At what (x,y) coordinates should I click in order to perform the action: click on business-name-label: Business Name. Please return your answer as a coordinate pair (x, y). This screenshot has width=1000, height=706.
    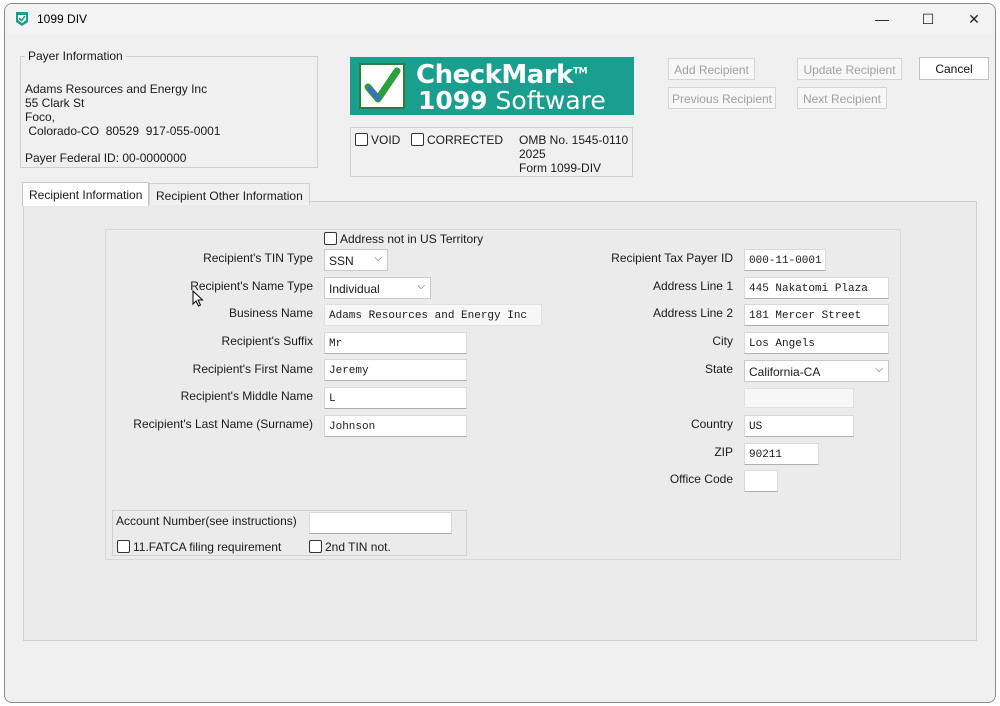
    Looking at the image, I should click on (270, 313).